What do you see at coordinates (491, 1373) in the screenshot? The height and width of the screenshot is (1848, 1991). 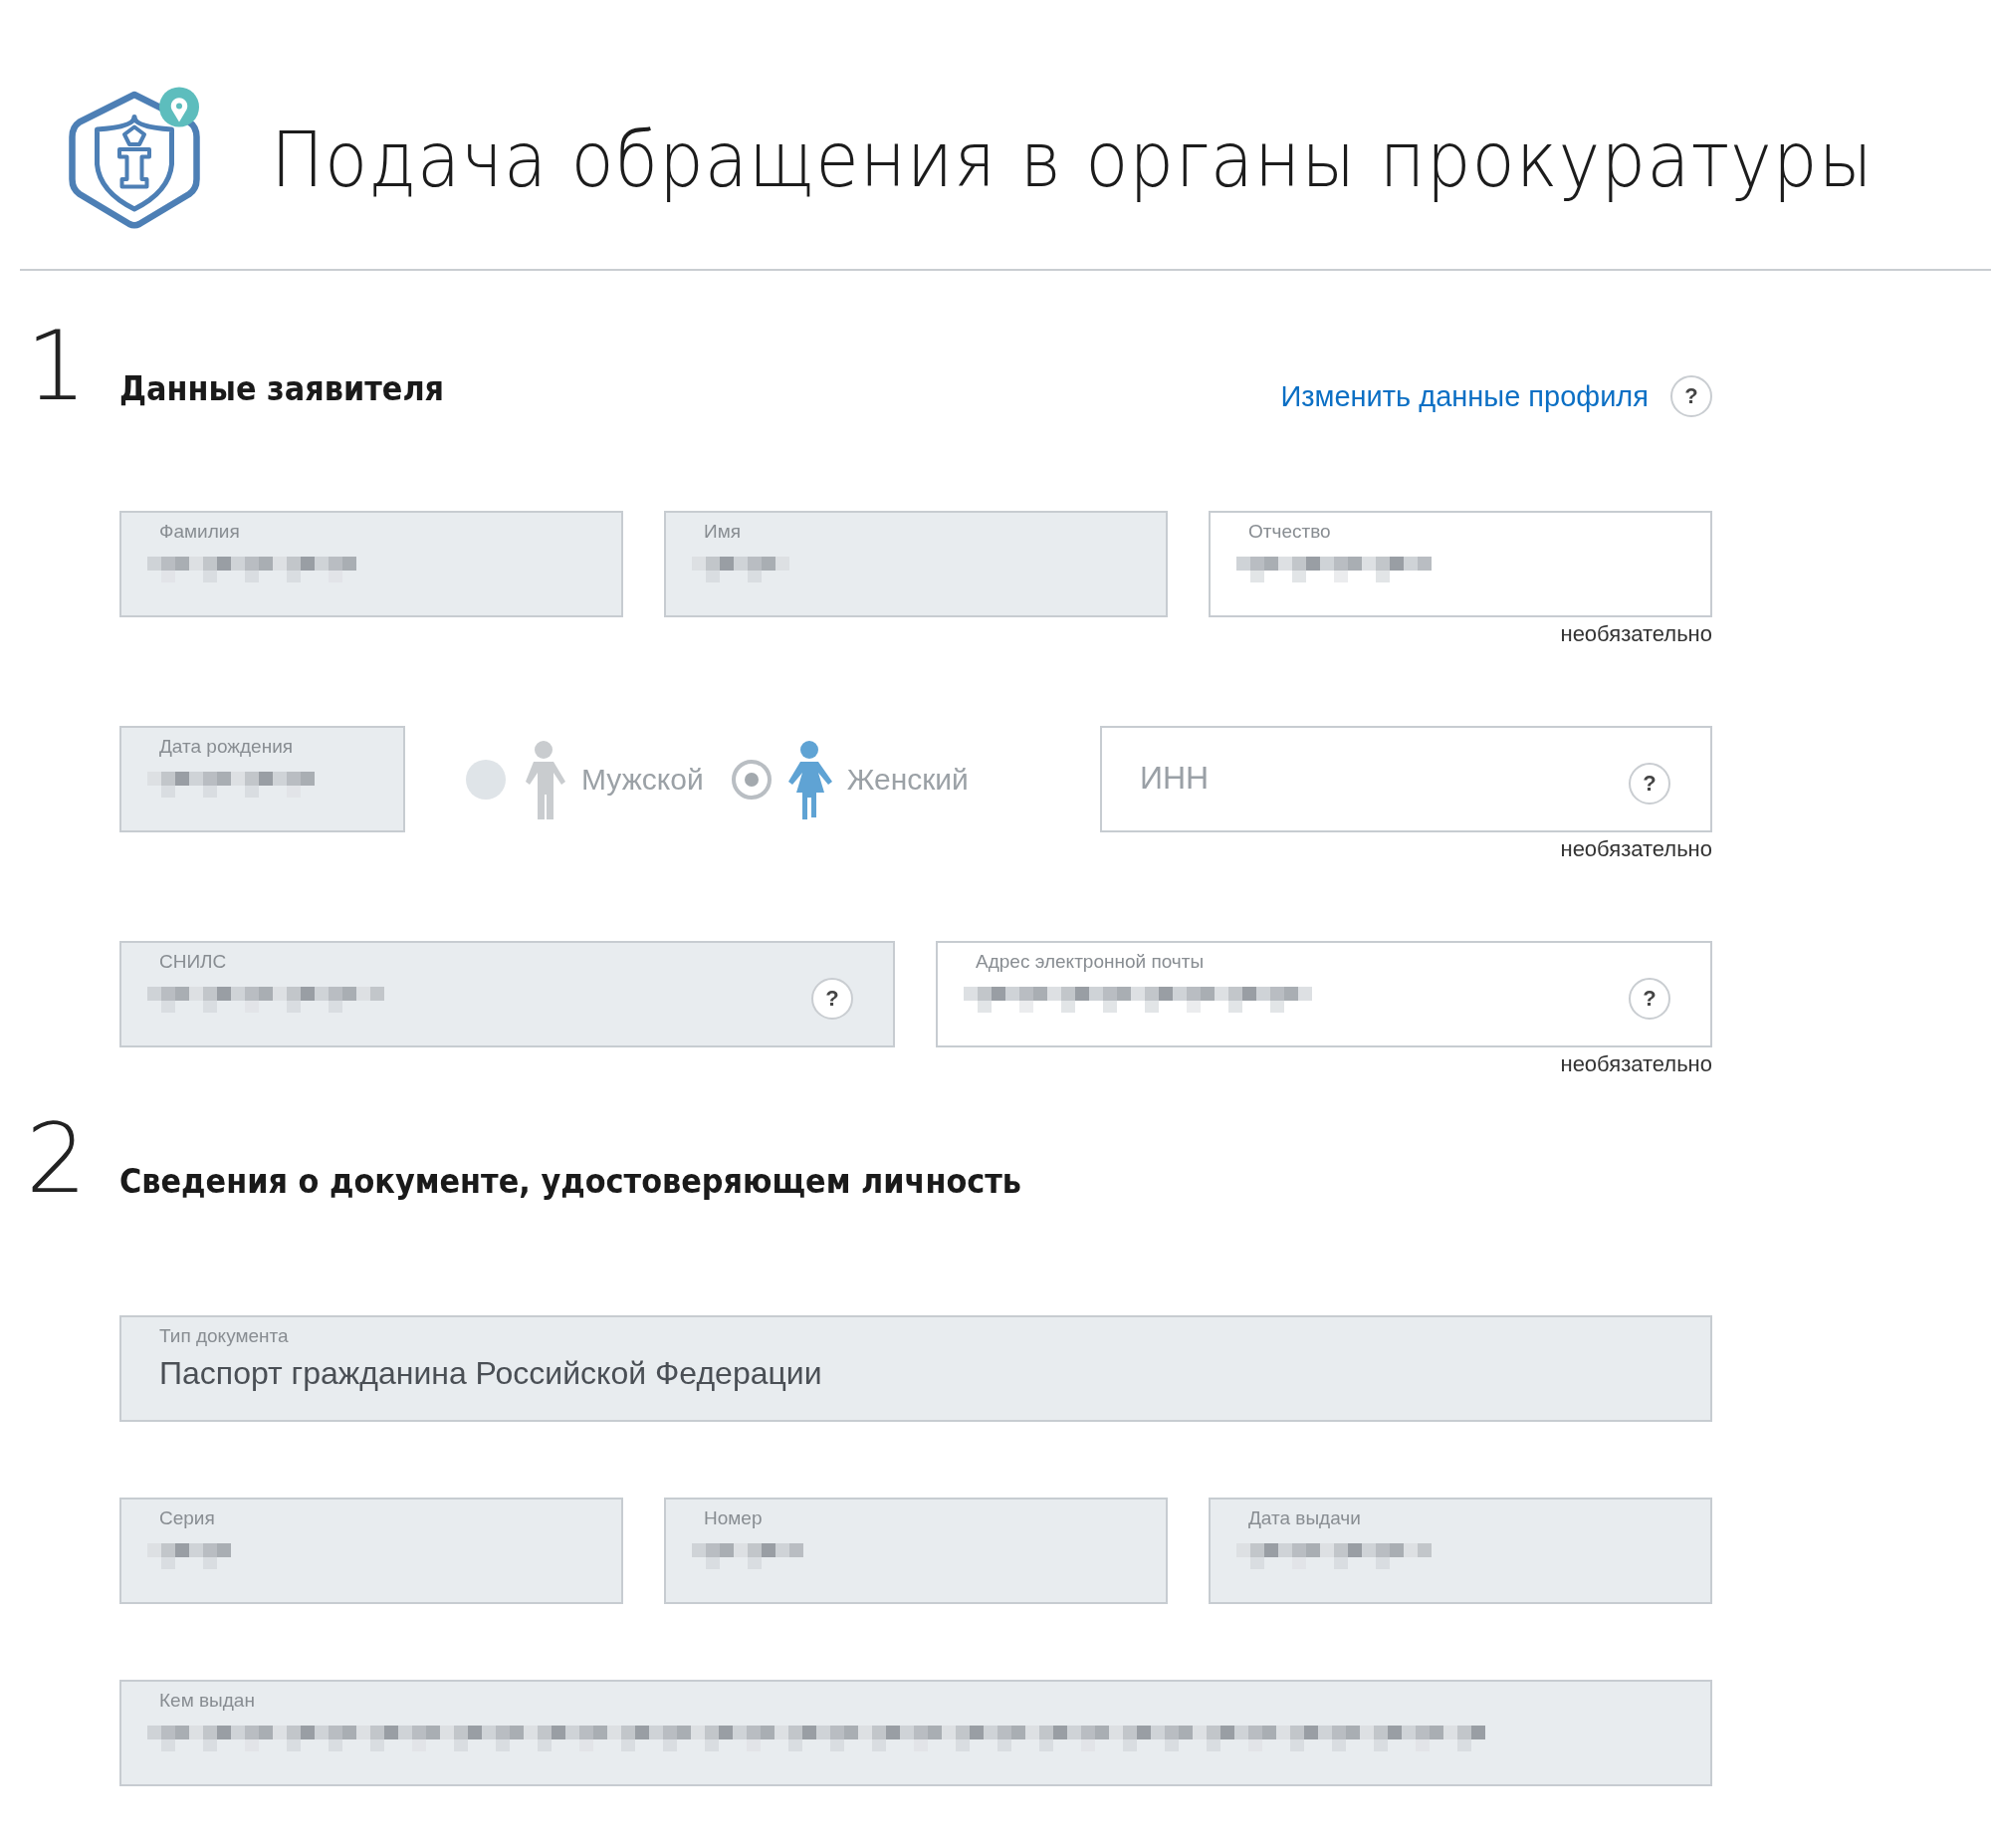 I see `field-value: Паспорт гражданина Российской Федерации` at bounding box center [491, 1373].